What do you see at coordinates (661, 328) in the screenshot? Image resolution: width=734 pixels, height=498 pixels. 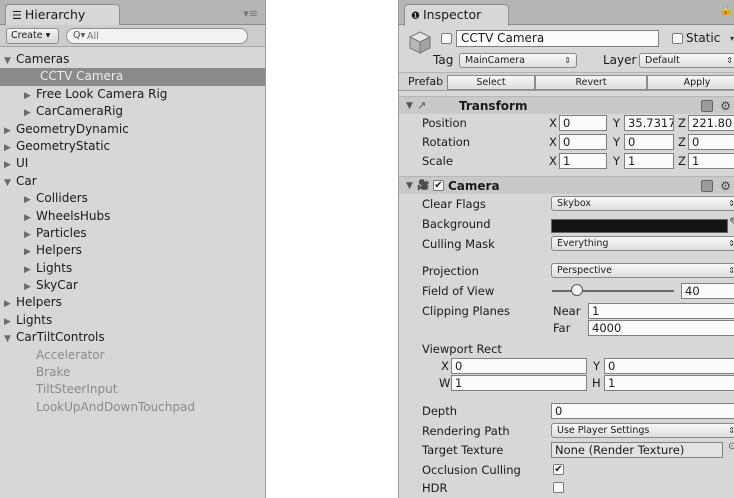 I see `far-field: 4000` at bounding box center [661, 328].